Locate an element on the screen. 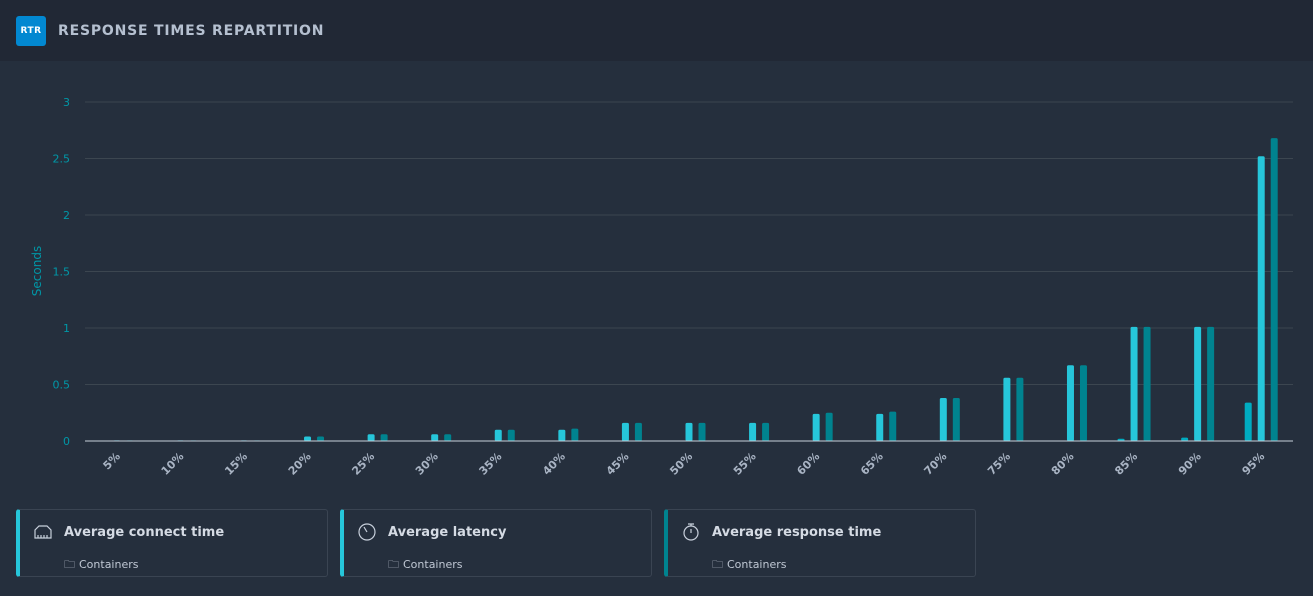 This screenshot has width=1313, height=596. x-tick-label: 45% is located at coordinates (618, 464).